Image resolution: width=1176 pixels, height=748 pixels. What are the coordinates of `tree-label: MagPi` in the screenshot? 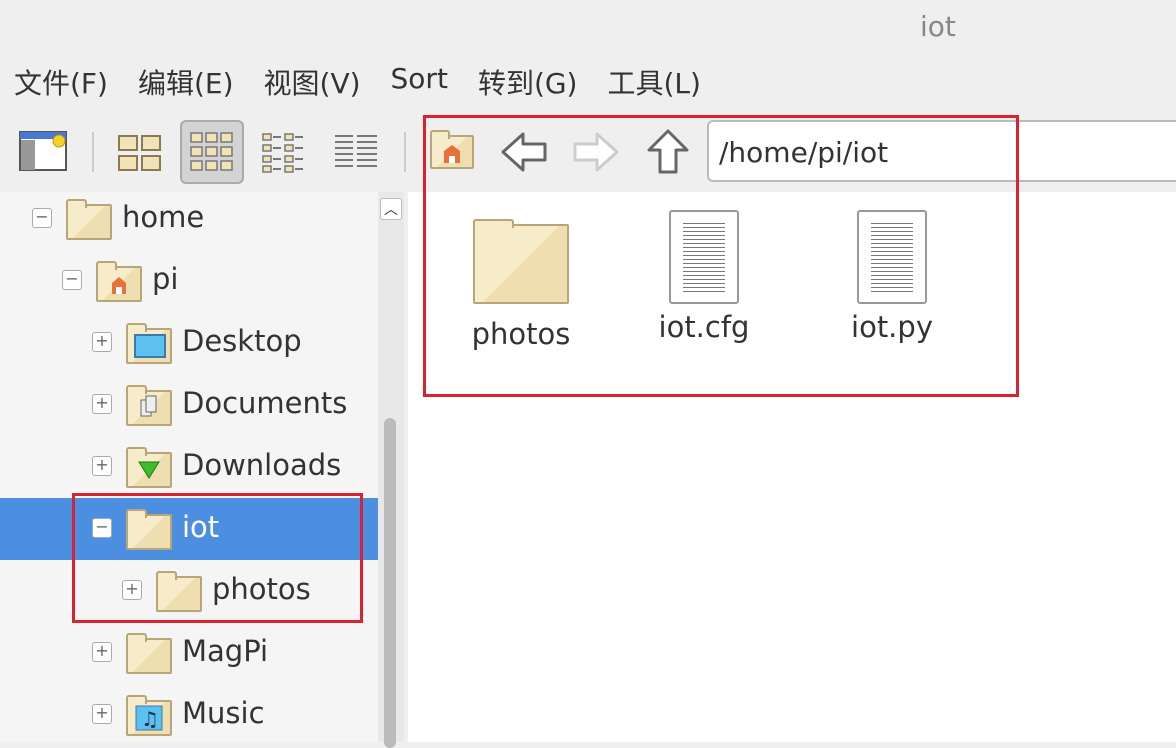 It's located at (225, 651).